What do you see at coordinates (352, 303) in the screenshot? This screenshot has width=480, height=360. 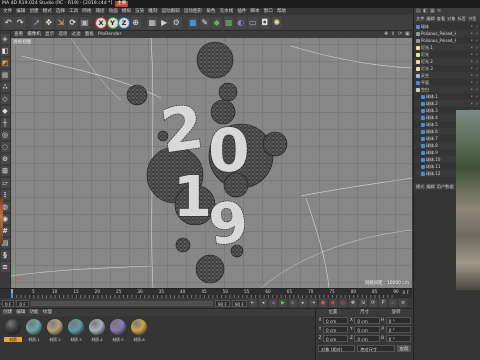 I see `position-key-icon: ✥` at bounding box center [352, 303].